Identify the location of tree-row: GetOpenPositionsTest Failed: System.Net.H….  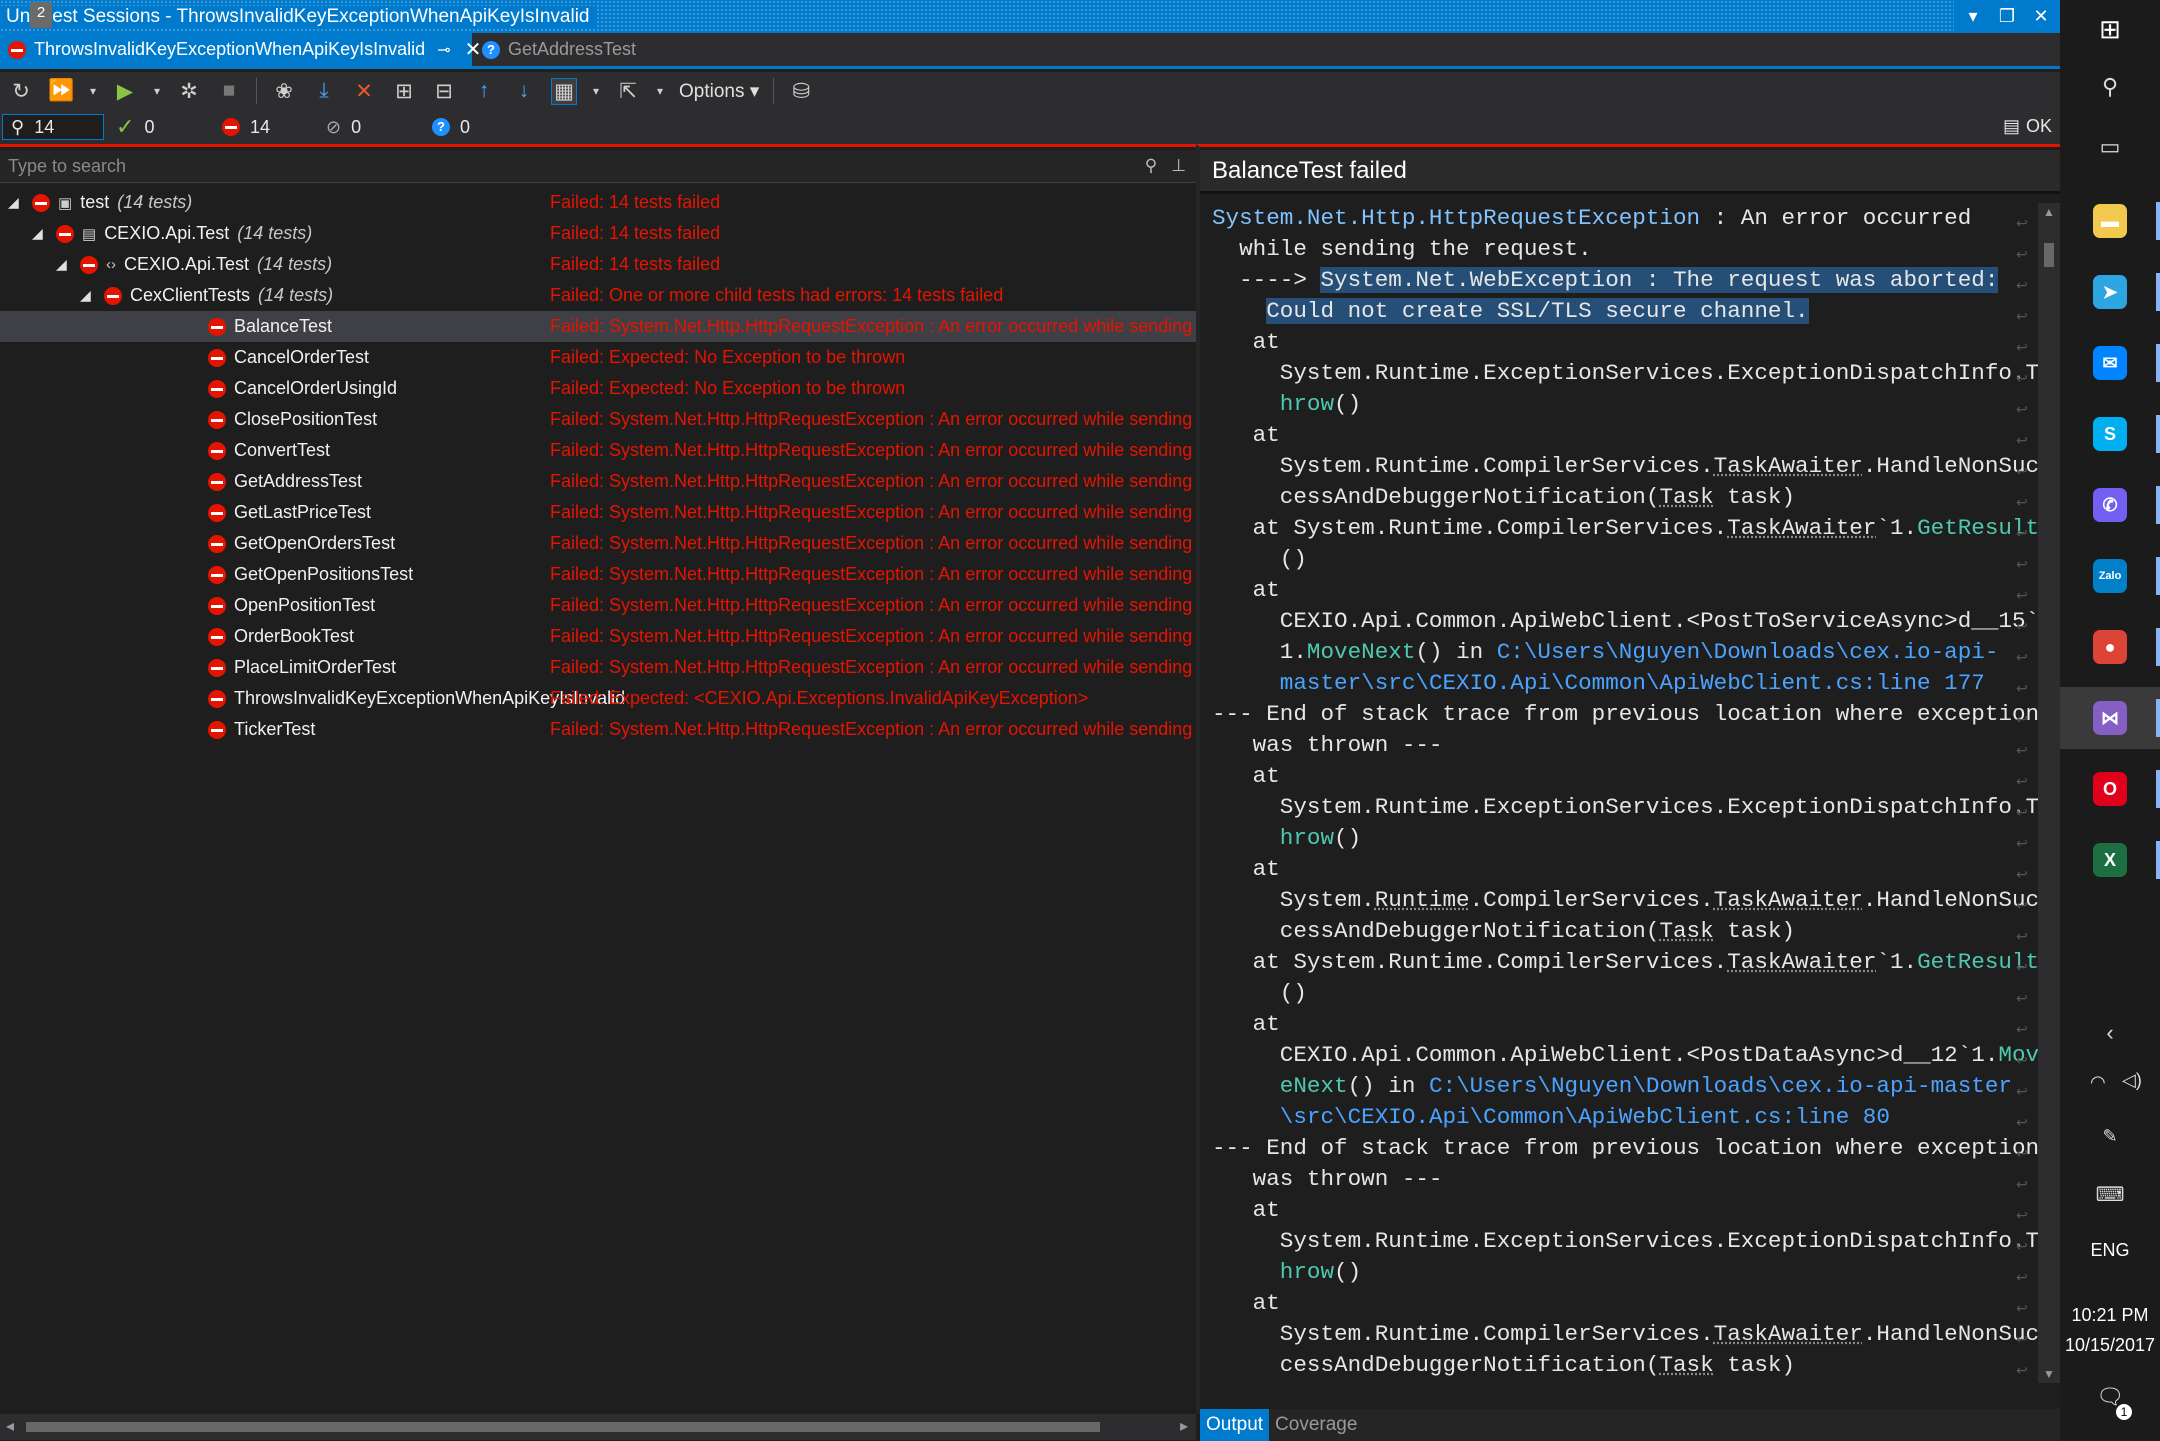
(598, 574).